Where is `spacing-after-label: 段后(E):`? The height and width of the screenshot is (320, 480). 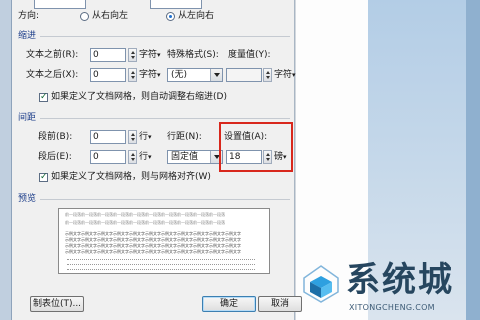 spacing-after-label: 段后(E): is located at coordinates (55, 157).